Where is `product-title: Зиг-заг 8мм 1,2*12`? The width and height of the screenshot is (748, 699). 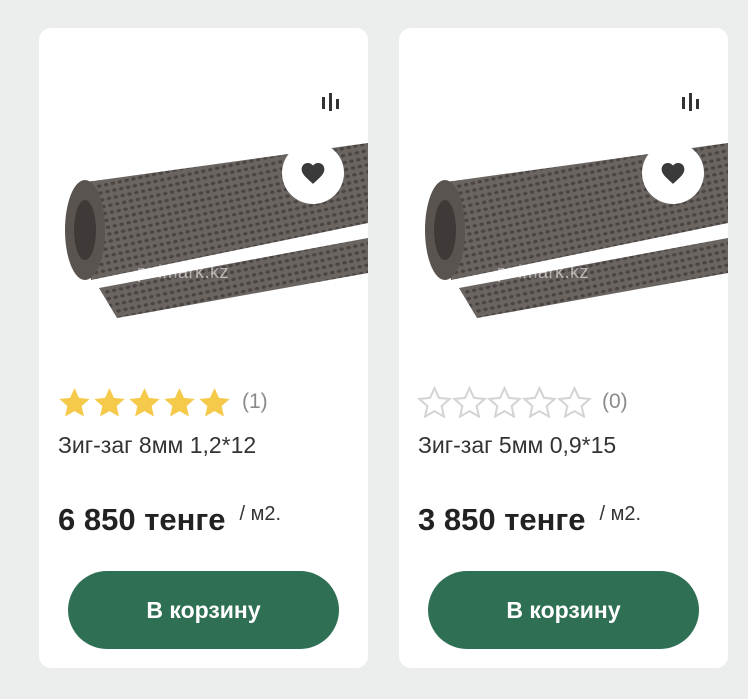
product-title: Зиг-заг 8мм 1,2*12 is located at coordinates (157, 445).